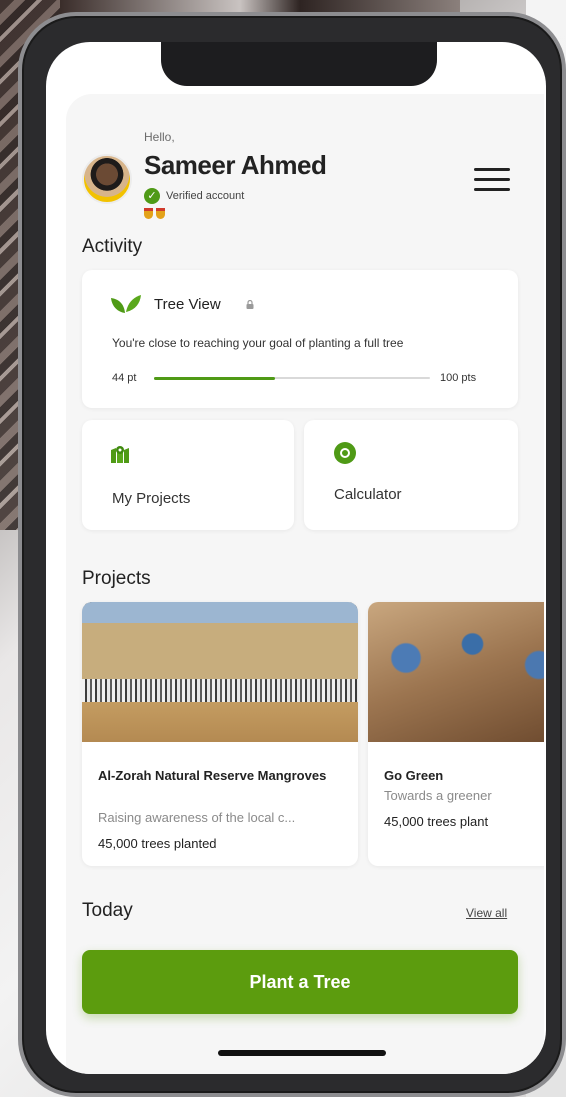 The image size is (566, 1097). What do you see at coordinates (157, 843) in the screenshot?
I see `project-trees-count: 45,000 trees planted` at bounding box center [157, 843].